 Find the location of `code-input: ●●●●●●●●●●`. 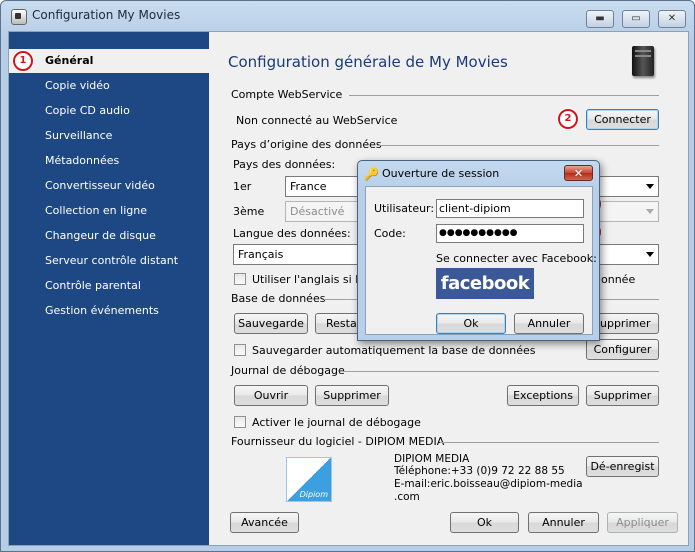

code-input: ●●●●●●●●●● is located at coordinates (510, 233).